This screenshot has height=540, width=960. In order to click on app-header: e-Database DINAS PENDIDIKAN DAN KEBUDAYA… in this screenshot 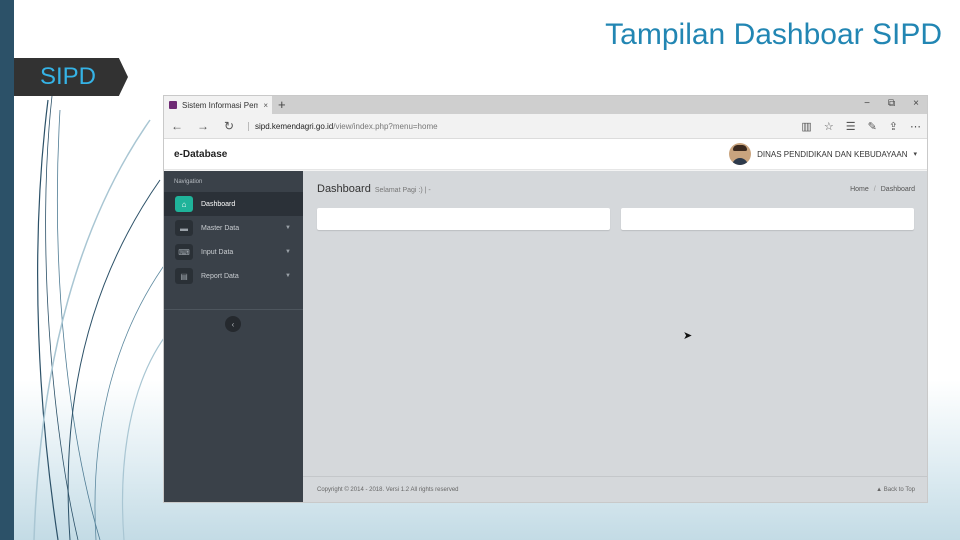, I will do `click(545, 154)`.